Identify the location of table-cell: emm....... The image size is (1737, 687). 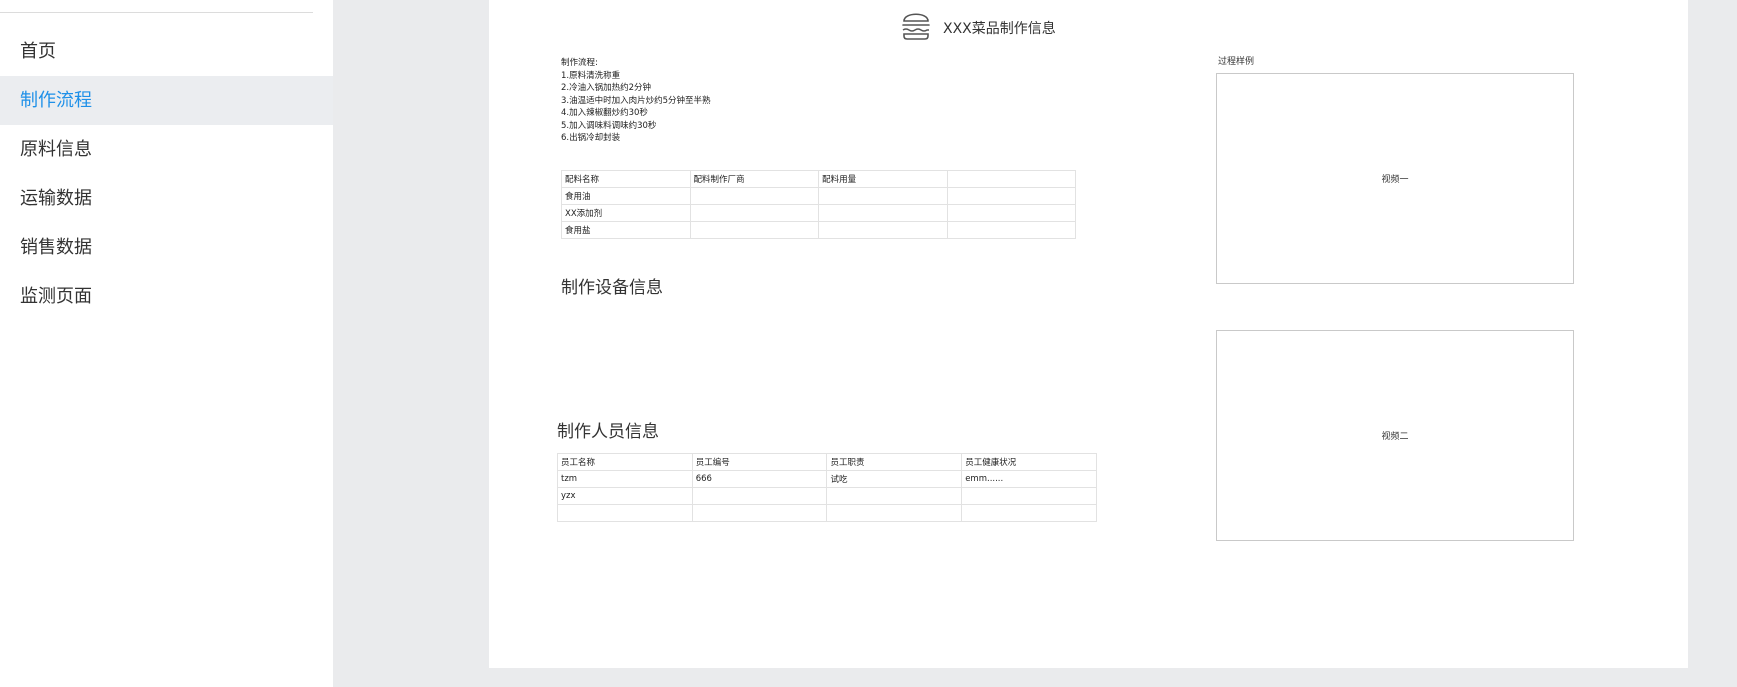
(1029, 479).